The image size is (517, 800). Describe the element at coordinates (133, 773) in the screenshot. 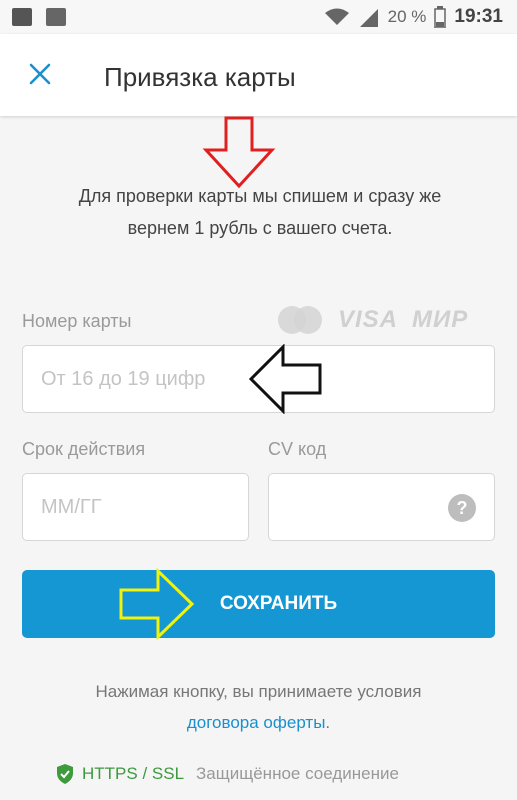

I see `https-label: HTTPS / SSL` at that location.